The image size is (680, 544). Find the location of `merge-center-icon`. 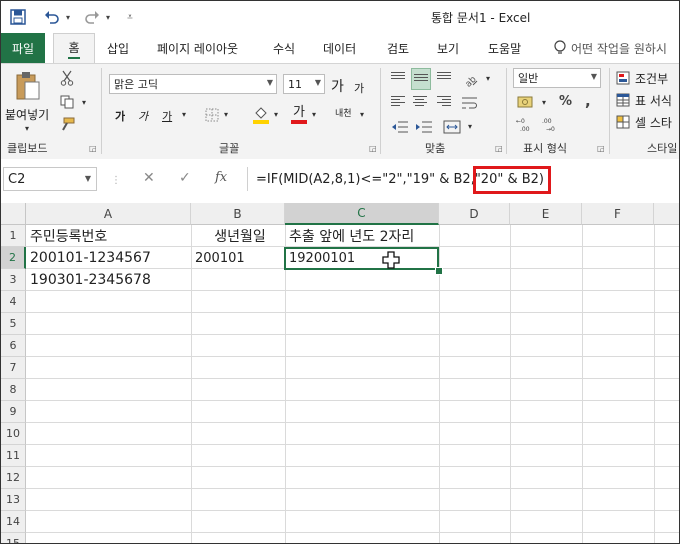

merge-center-icon is located at coordinates (452, 127).